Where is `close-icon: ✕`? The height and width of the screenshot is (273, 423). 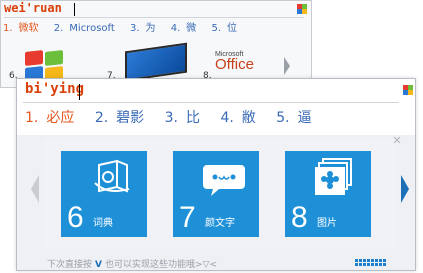
close-icon: ✕ is located at coordinates (397, 141).